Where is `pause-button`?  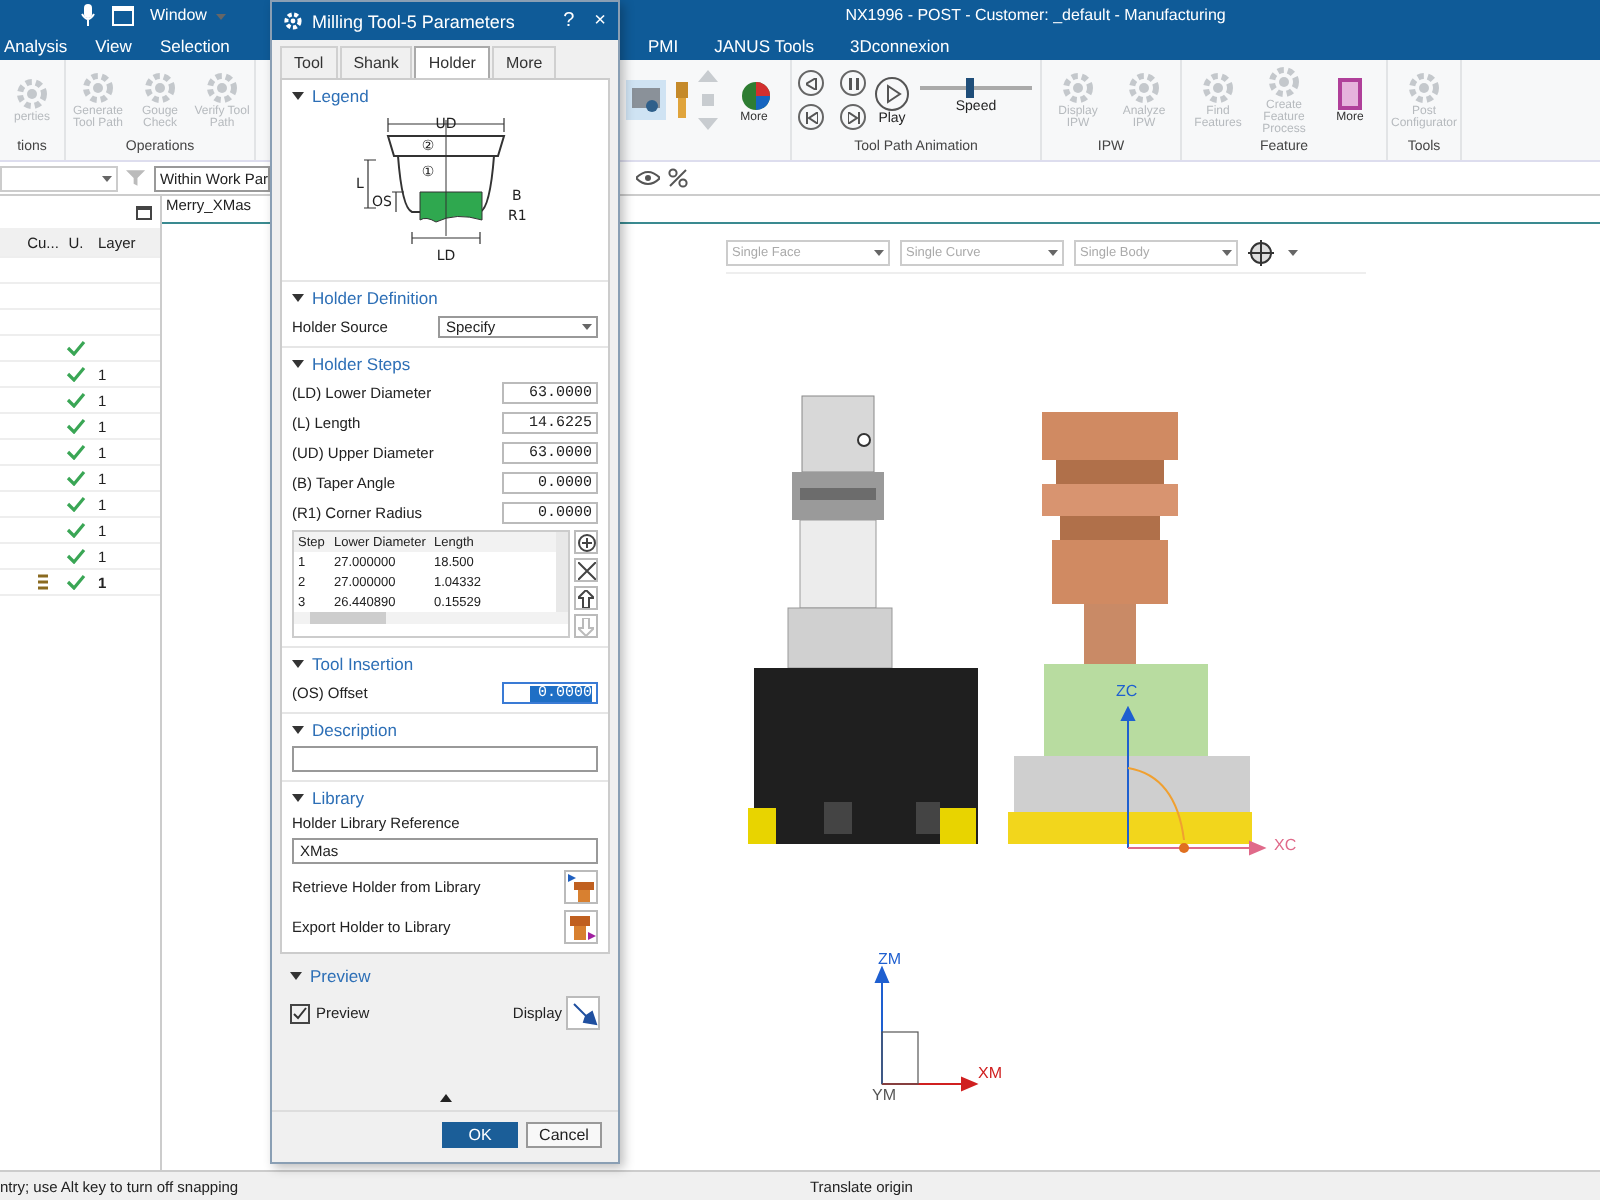 pause-button is located at coordinates (853, 83).